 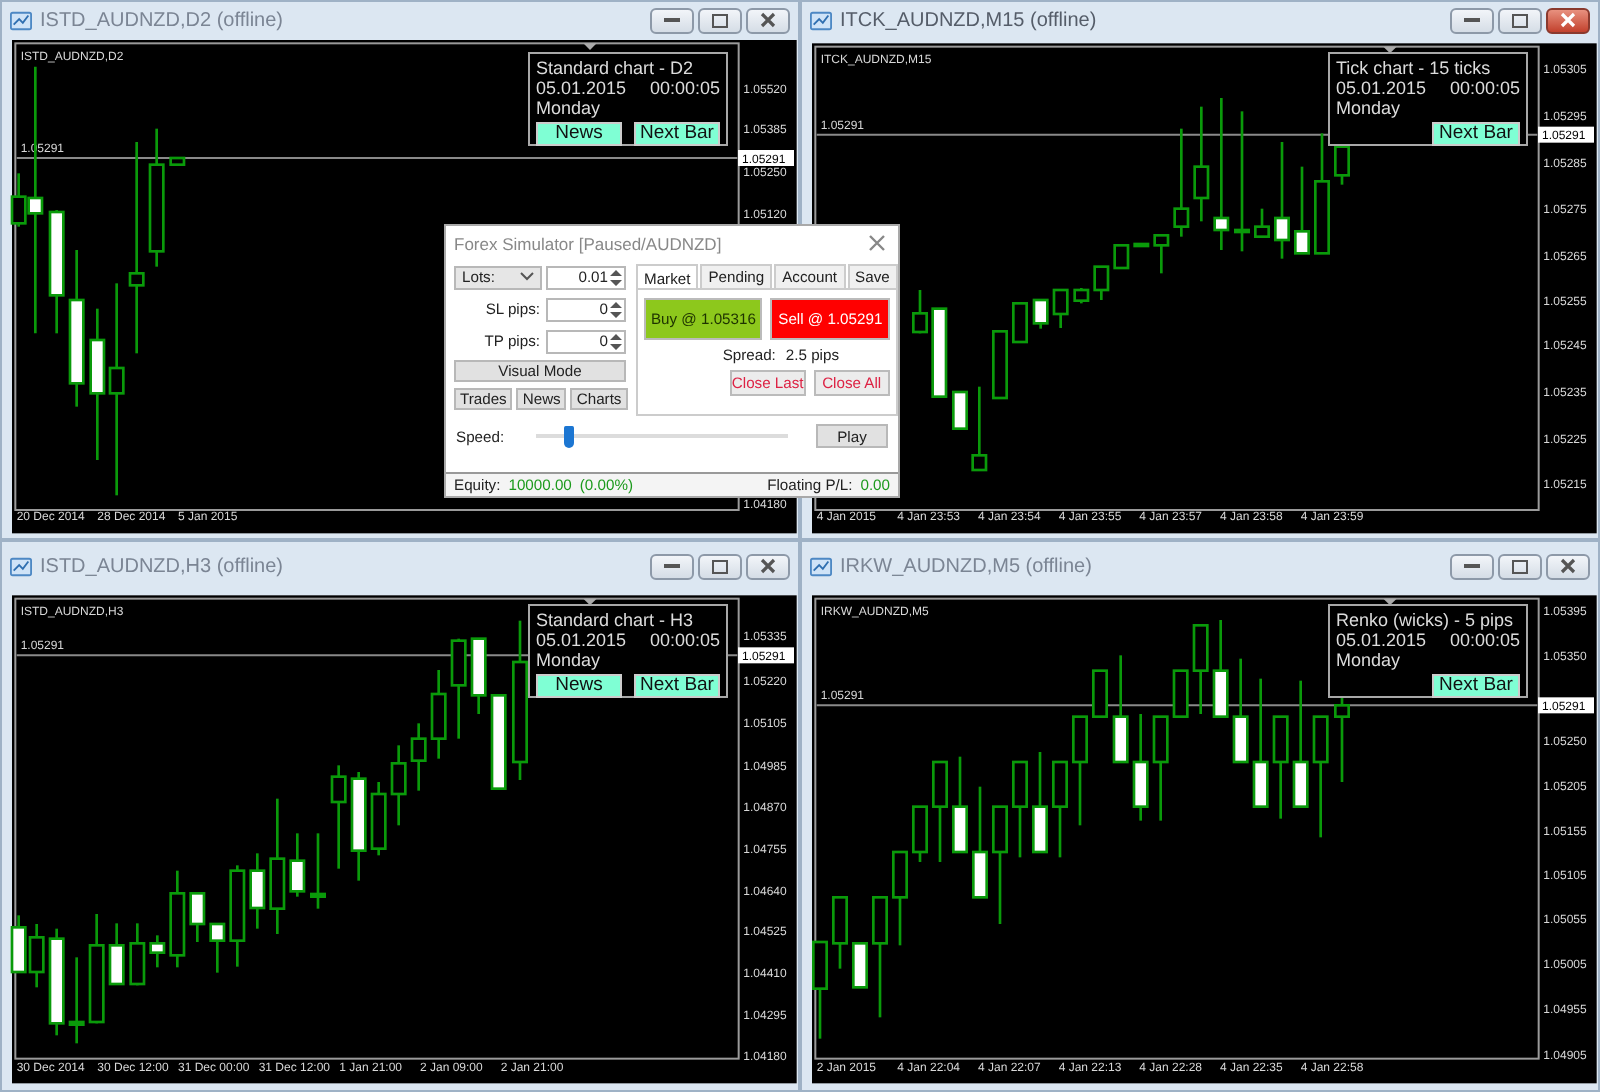 What do you see at coordinates (968, 20) in the screenshot?
I see `window-title: ITCK_AUDNZD,M15 (offline)` at bounding box center [968, 20].